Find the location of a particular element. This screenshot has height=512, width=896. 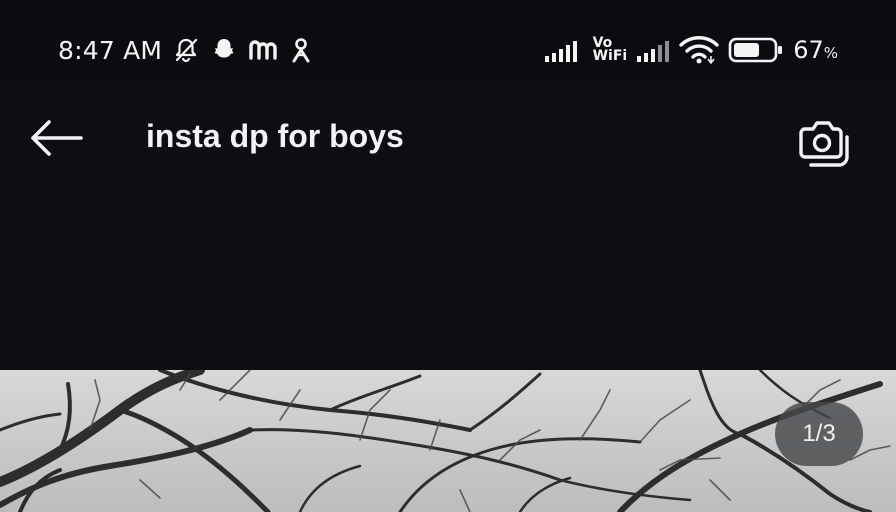

back-button is located at coordinates (55, 138).